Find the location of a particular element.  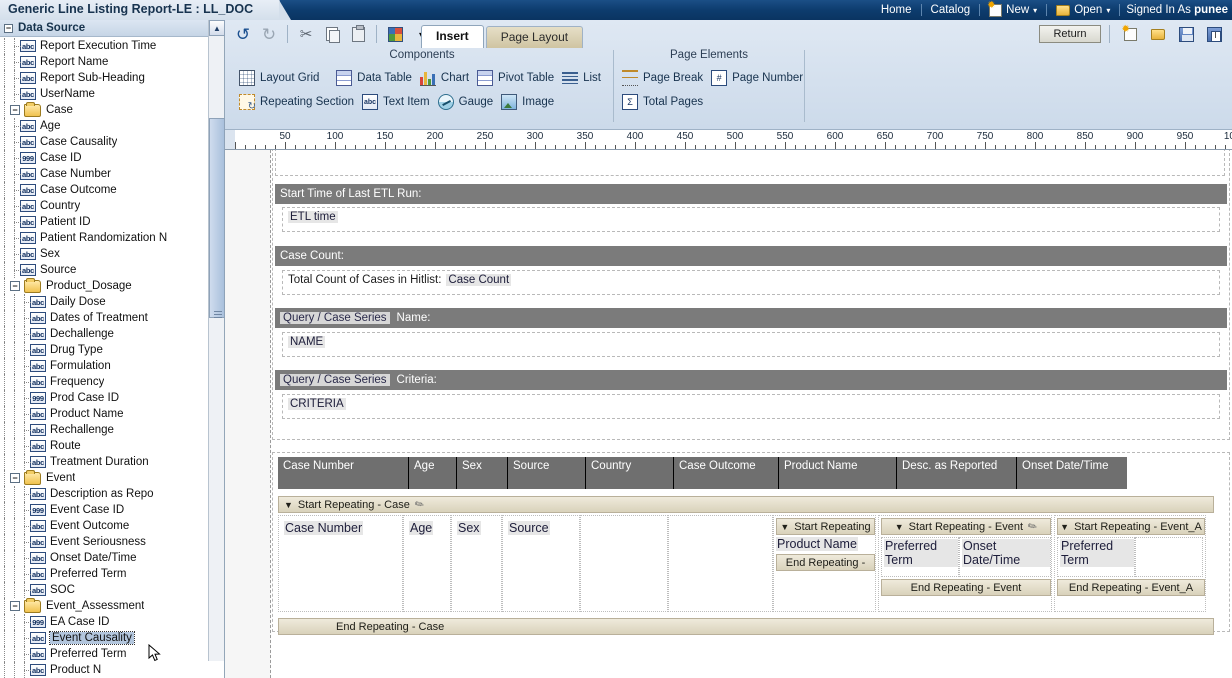

tree-field-item: abc Report Sub-Heading is located at coordinates (112, 78).